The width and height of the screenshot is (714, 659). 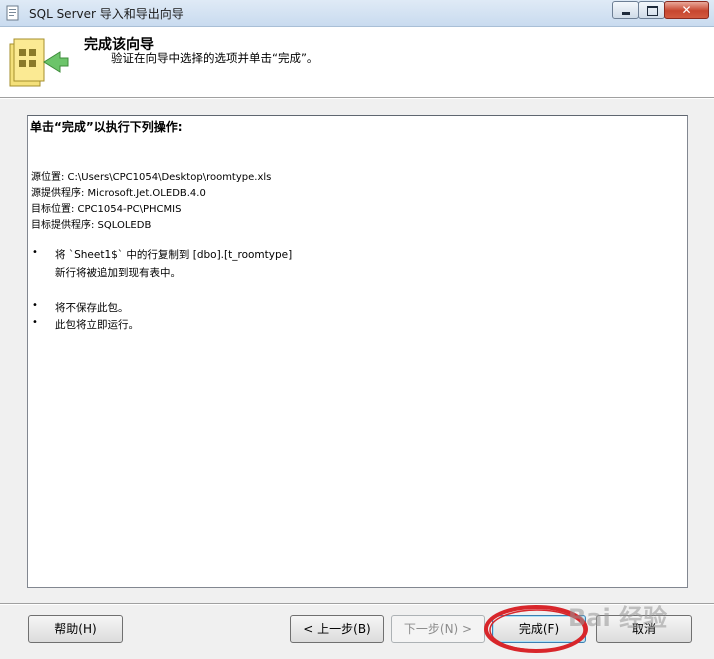 What do you see at coordinates (118, 273) in the screenshot?
I see `append-rows-text: 新行将被追加到现有表中。` at bounding box center [118, 273].